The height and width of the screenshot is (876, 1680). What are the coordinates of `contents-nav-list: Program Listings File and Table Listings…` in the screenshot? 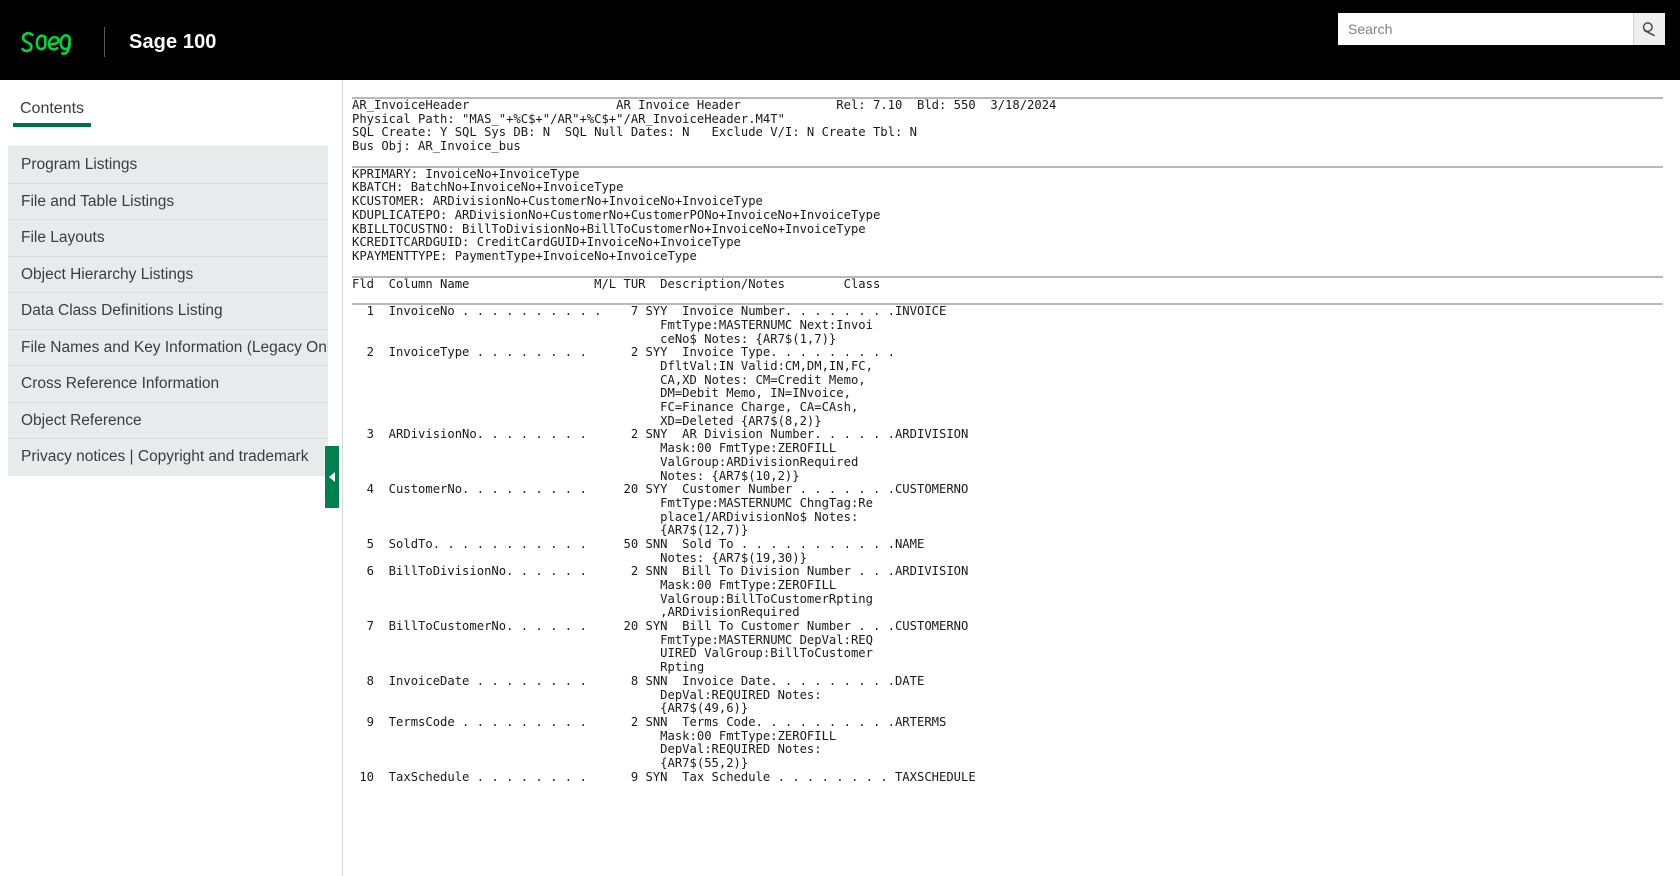 It's located at (168, 311).